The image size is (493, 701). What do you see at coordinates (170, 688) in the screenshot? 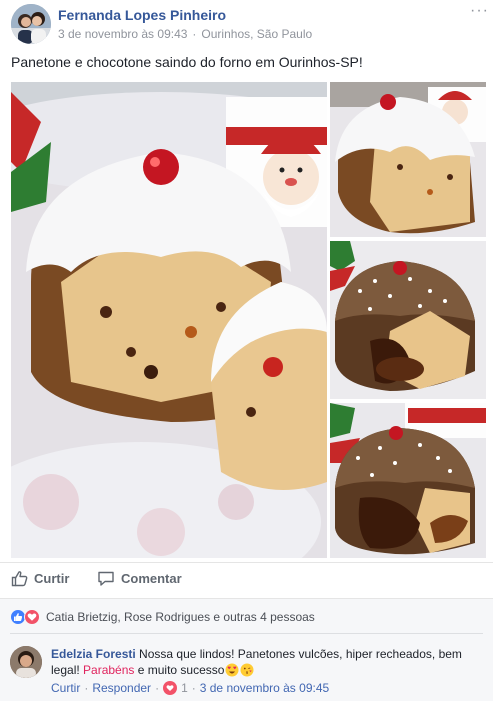
I see `comment-love-icon` at bounding box center [170, 688].